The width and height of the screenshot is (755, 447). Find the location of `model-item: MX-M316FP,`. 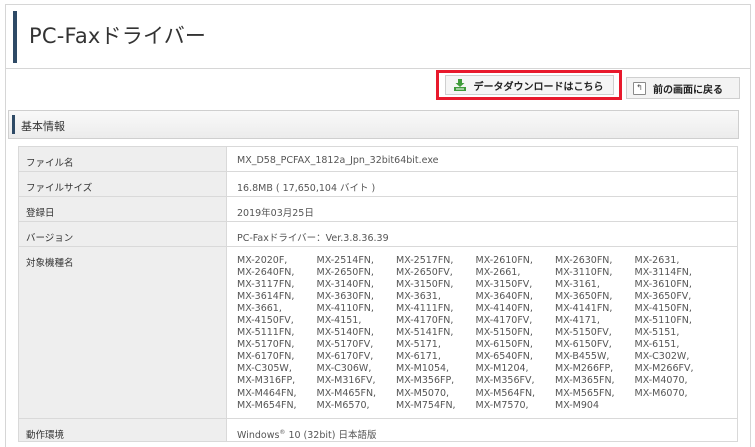

model-item: MX-M316FP, is located at coordinates (266, 381).